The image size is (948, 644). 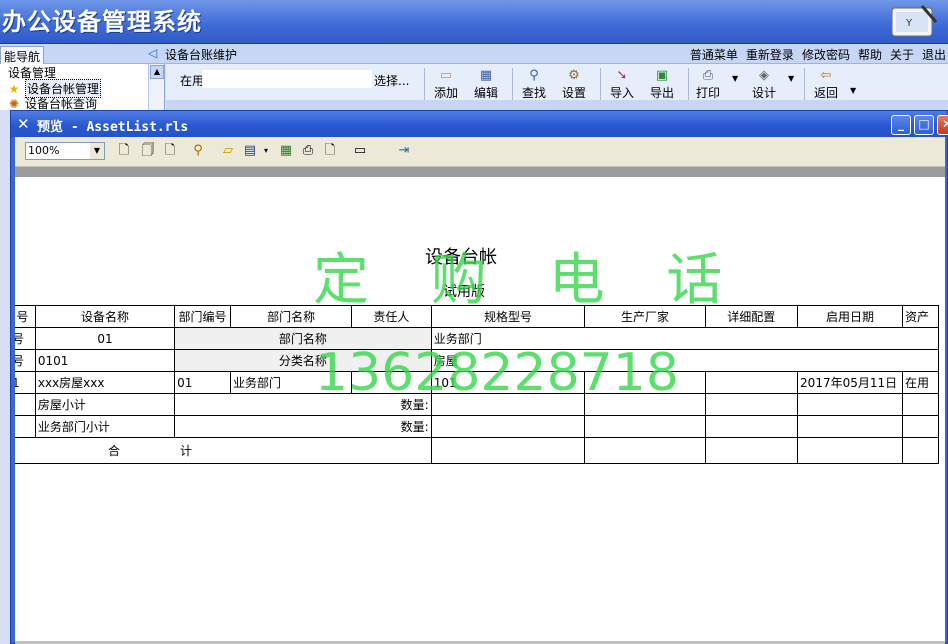 I want to click on table-total-row: 合计, so click(x=477, y=450).